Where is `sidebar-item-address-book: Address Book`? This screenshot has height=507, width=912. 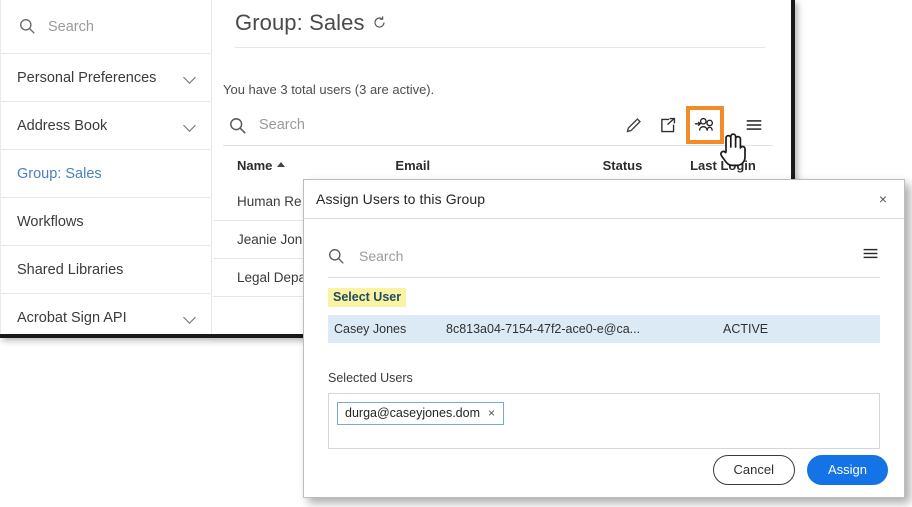
sidebar-item-address-book: Address Book is located at coordinates (106, 126).